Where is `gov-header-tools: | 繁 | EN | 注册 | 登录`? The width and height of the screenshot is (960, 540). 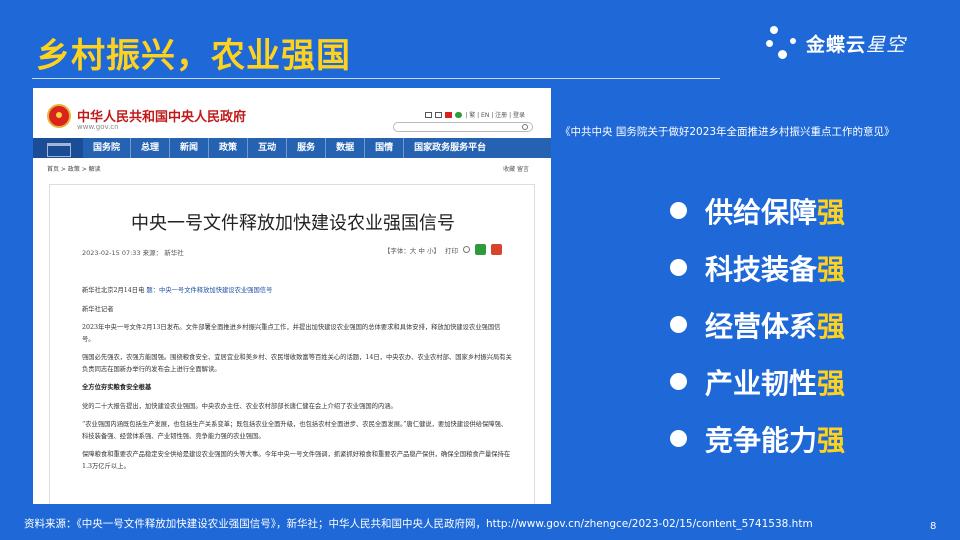 gov-header-tools: | 繁 | EN | 注册 | 登录 is located at coordinates (475, 114).